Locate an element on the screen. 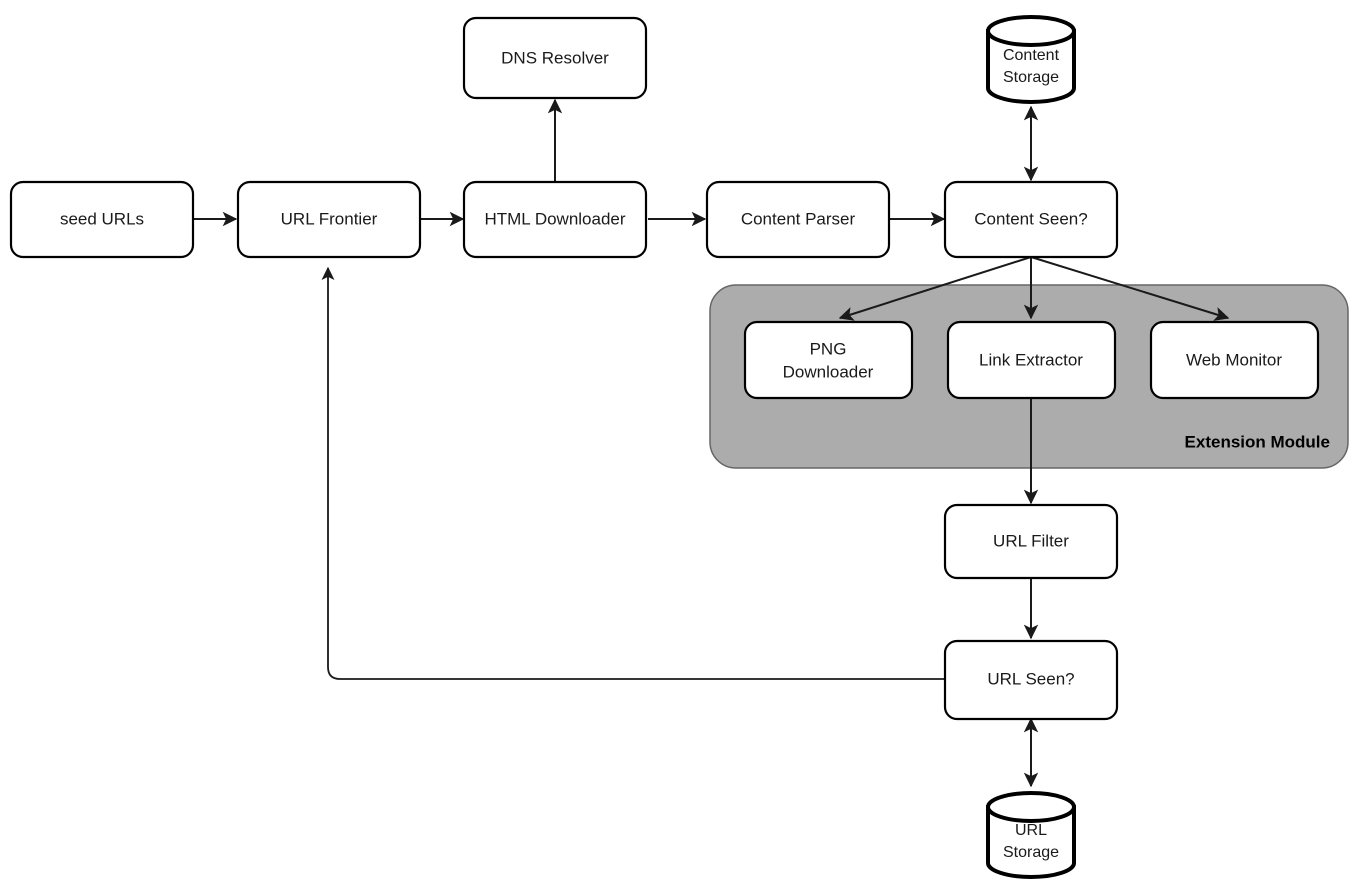 The width and height of the screenshot is (1361, 888). url-storage-label-line1: URL is located at coordinates (1031, 830).